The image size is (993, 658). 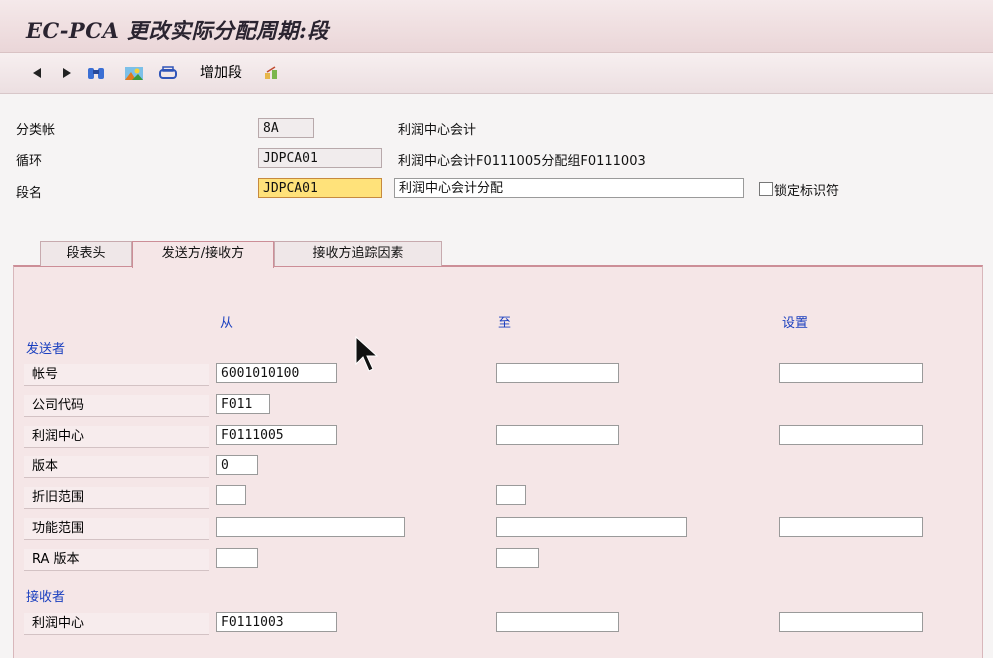 What do you see at coordinates (231, 495) in the screenshot?
I see `depreciation-area-from-field` at bounding box center [231, 495].